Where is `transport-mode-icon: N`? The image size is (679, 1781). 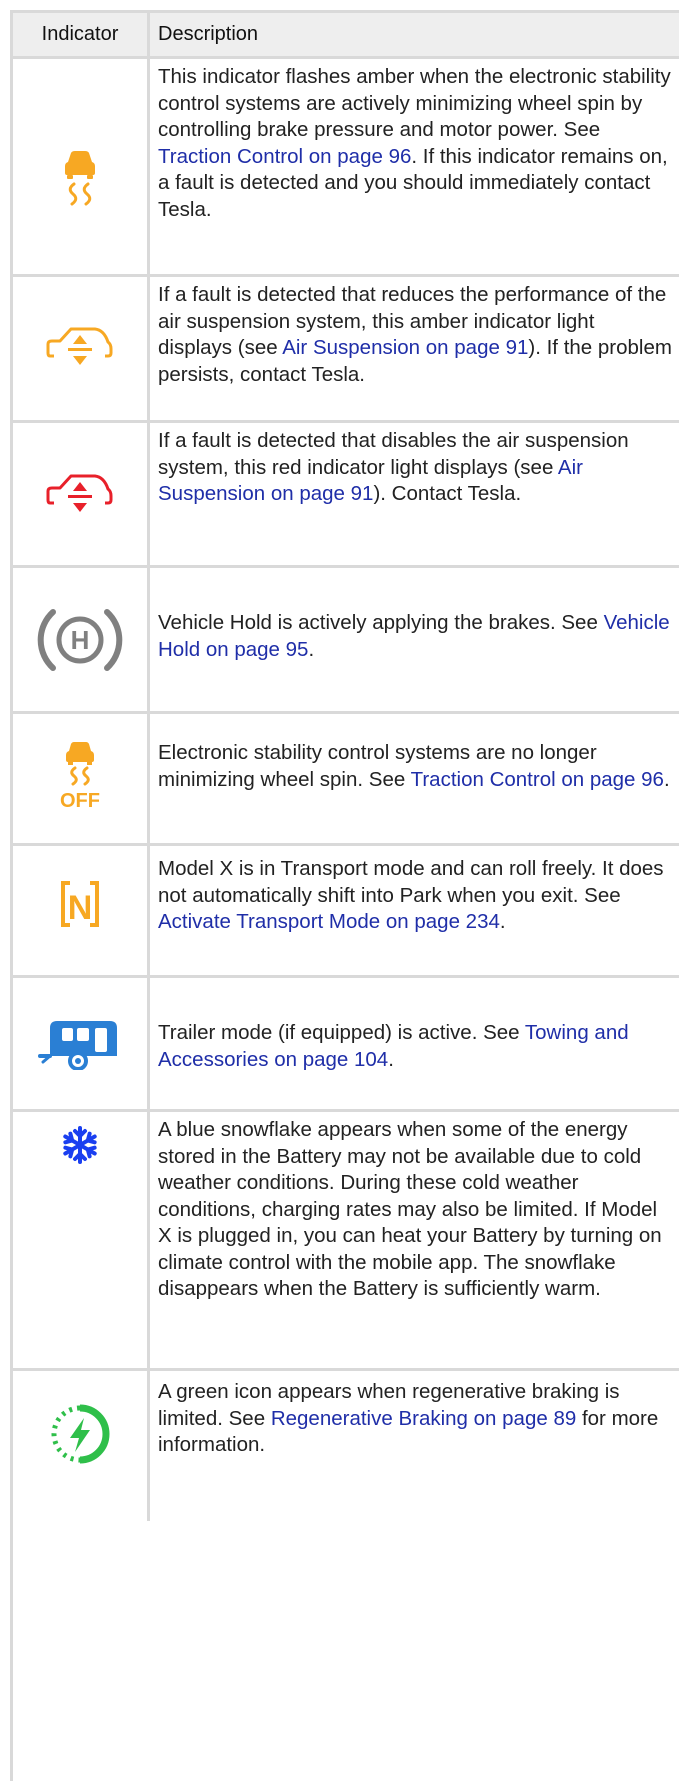
transport-mode-icon: N is located at coordinates (80, 904).